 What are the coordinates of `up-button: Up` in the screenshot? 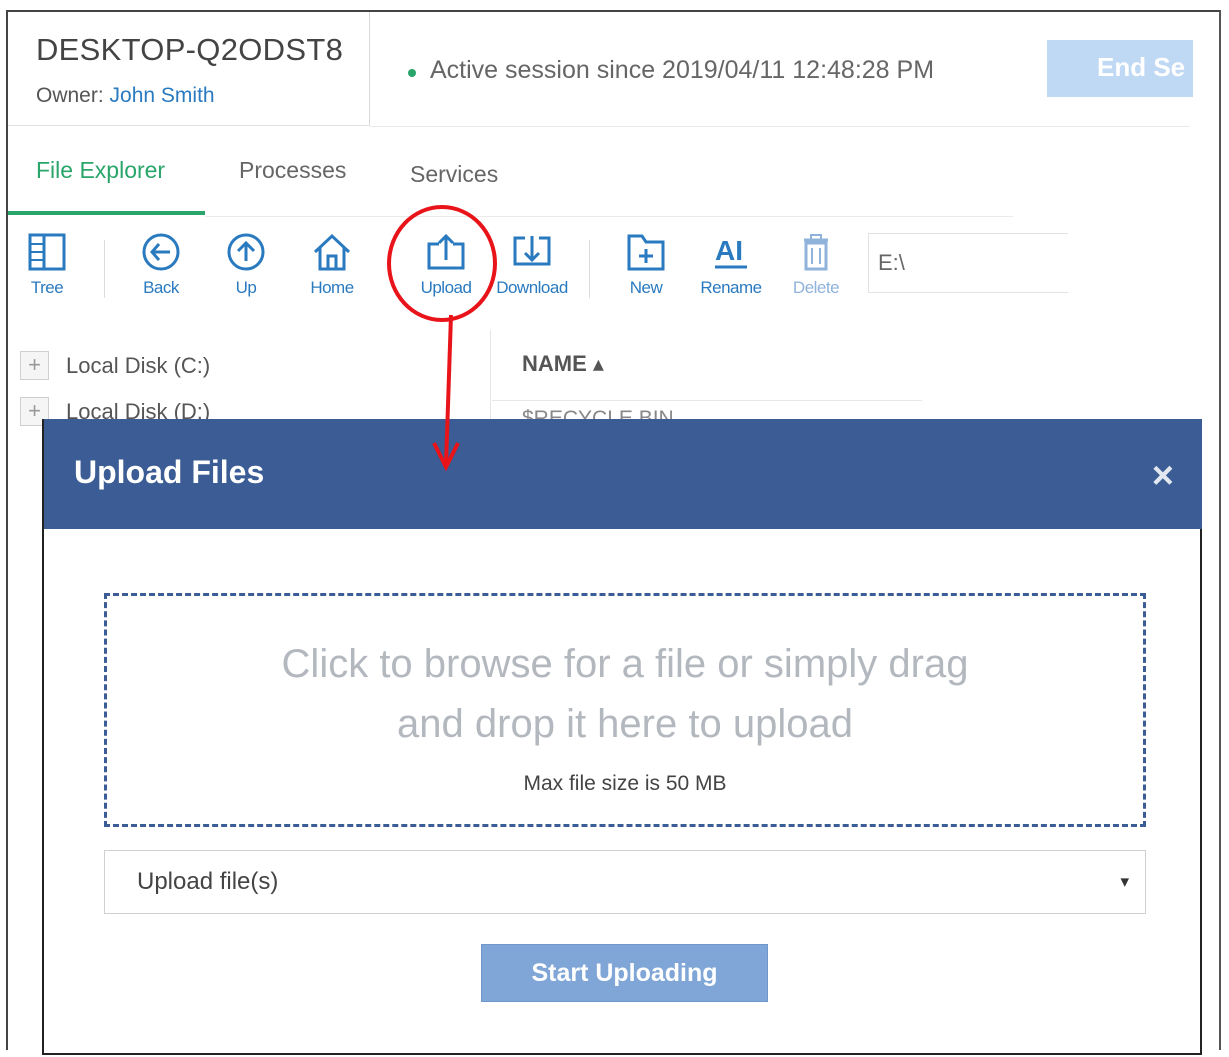 It's located at (246, 268).